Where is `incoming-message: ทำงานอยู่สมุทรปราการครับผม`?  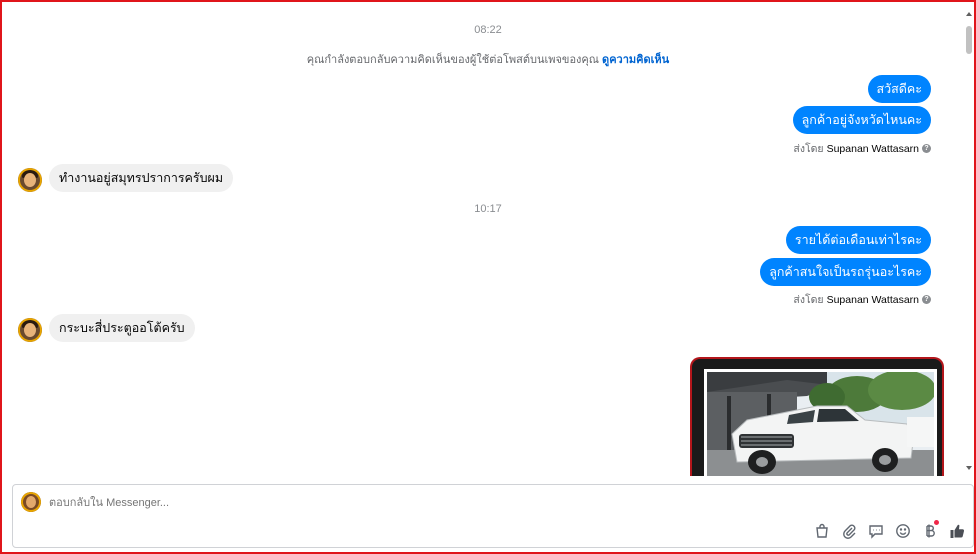
incoming-message: ทำงานอยู่สมุทรปราการครับผม is located at coordinates (141, 178).